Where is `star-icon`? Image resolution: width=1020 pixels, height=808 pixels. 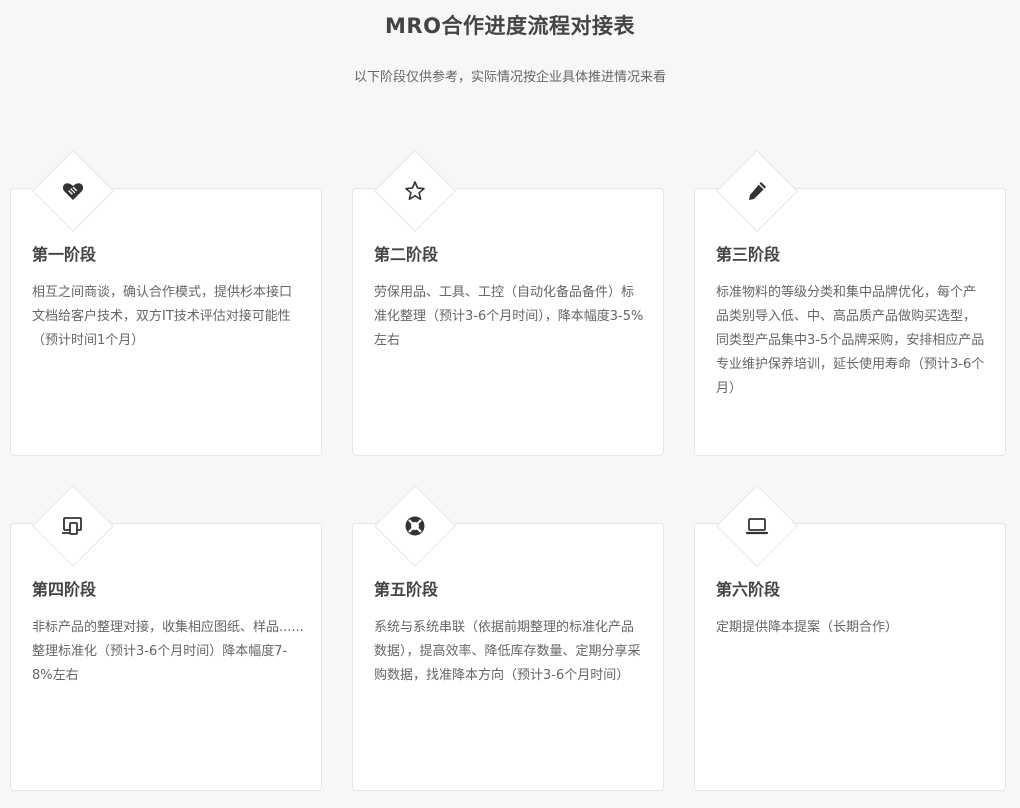
star-icon is located at coordinates (415, 191).